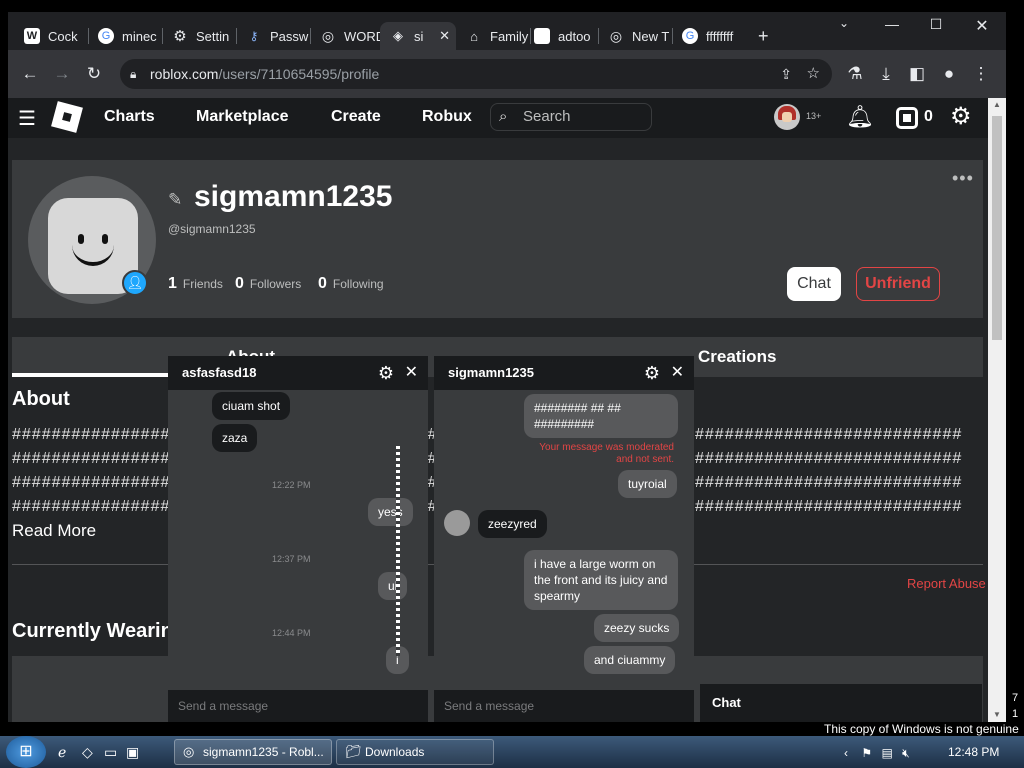 This screenshot has height=768, width=1024. What do you see at coordinates (415, 752) in the screenshot?
I see `taskbar-button-downloads: 📁︎ Downloads` at bounding box center [415, 752].